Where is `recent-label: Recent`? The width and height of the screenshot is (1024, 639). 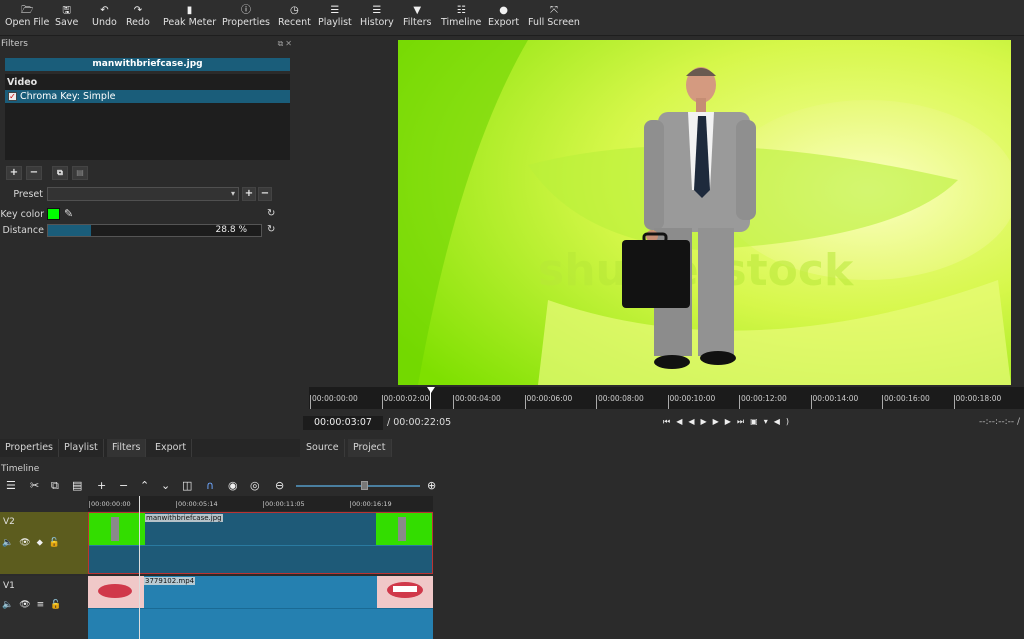 recent-label: Recent is located at coordinates (294, 22).